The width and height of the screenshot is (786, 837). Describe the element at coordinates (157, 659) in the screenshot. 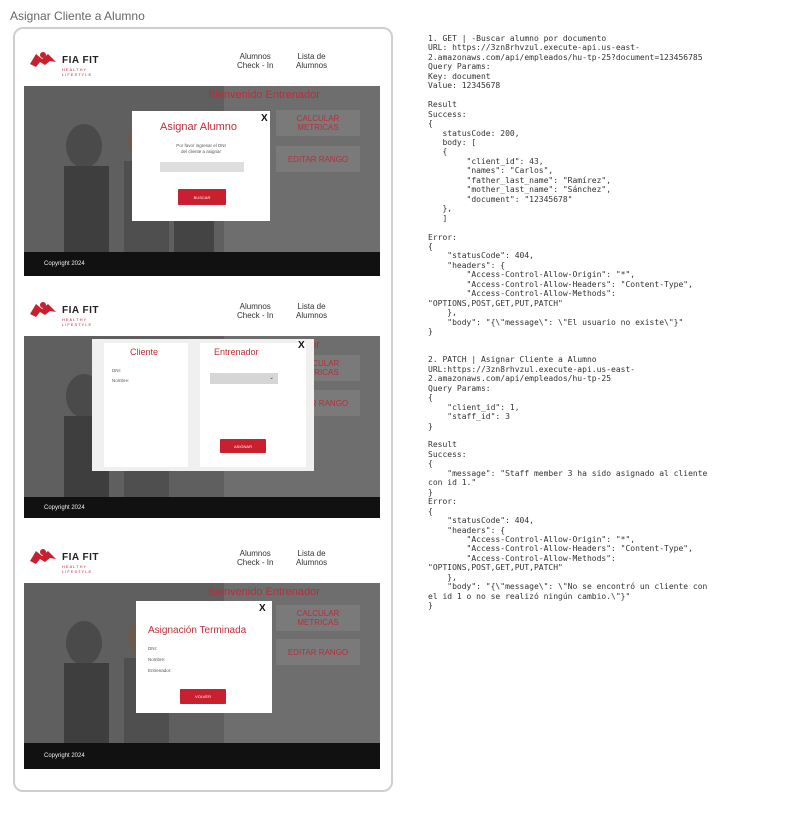

I see `done-name-label: Nombre:` at that location.